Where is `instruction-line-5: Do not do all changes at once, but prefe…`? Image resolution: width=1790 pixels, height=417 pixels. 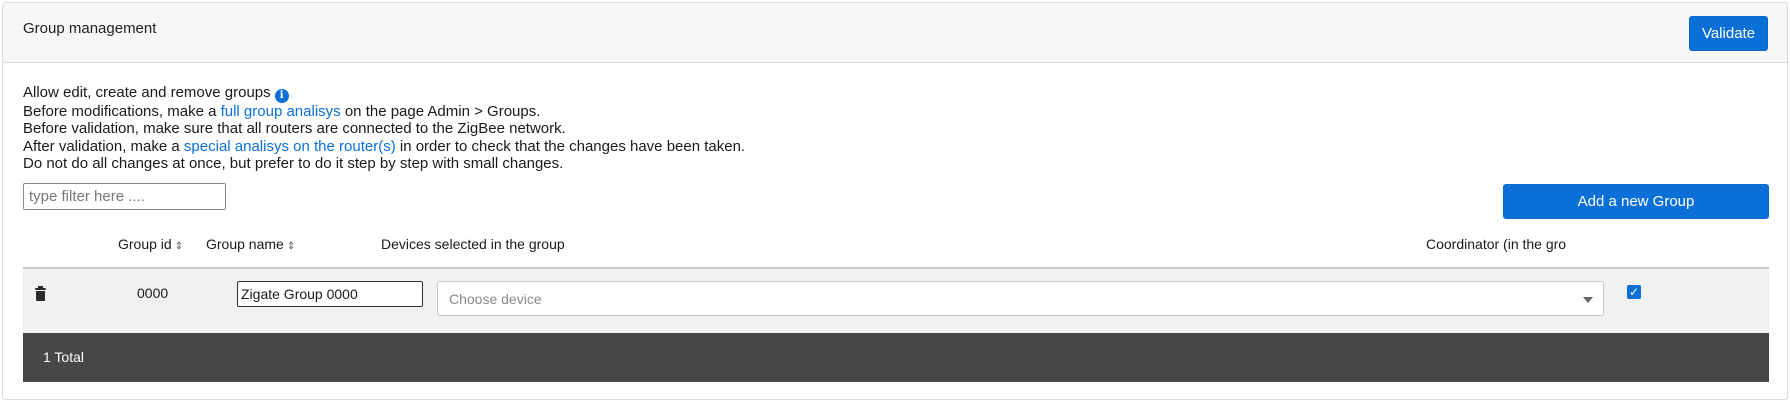 instruction-line-5: Do not do all changes at once, but prefe… is located at coordinates (293, 164).